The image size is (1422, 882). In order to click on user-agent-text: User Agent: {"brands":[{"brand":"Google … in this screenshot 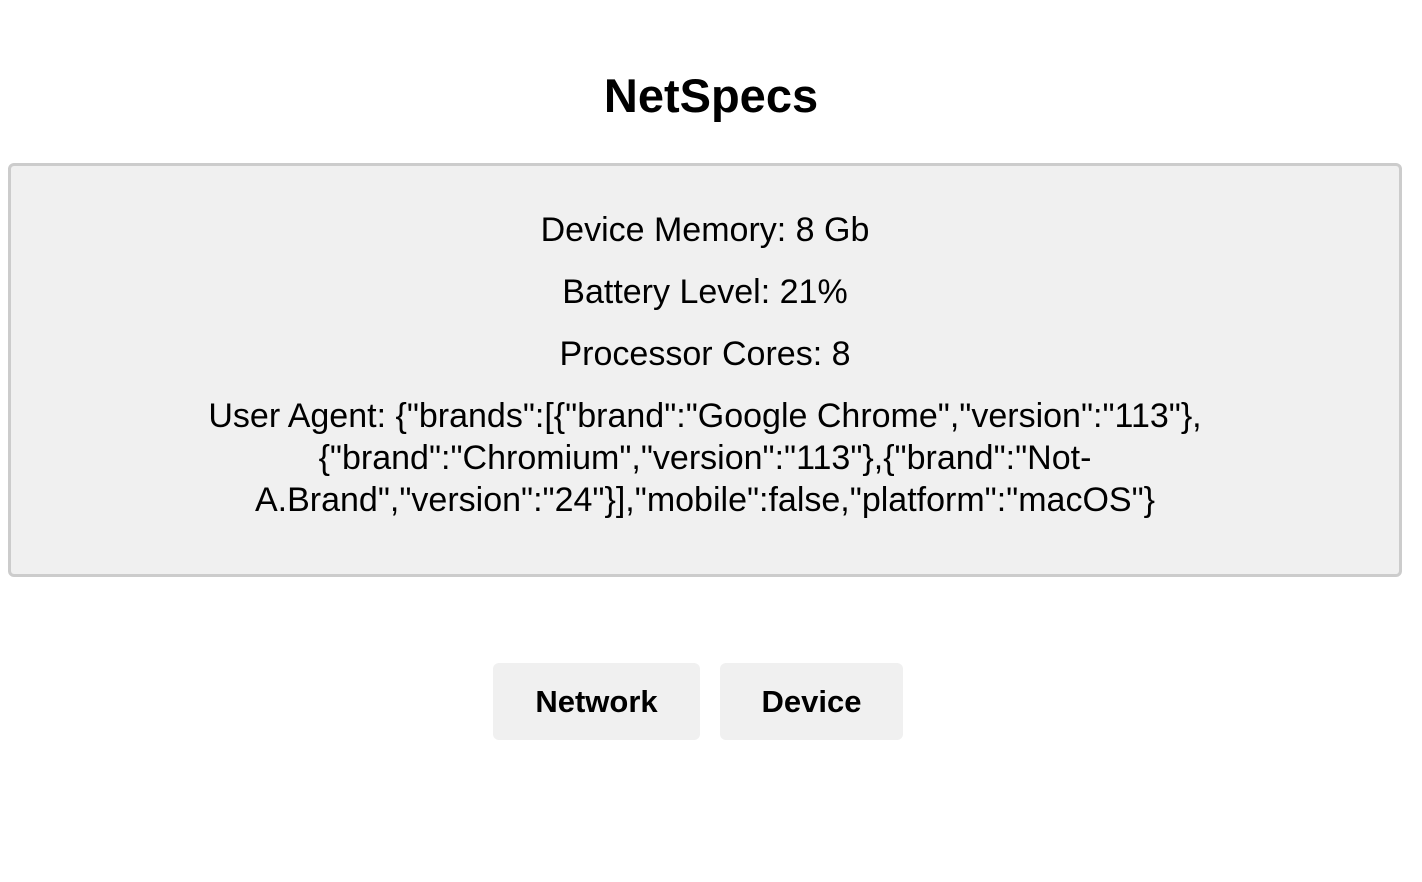, I will do `click(705, 458)`.